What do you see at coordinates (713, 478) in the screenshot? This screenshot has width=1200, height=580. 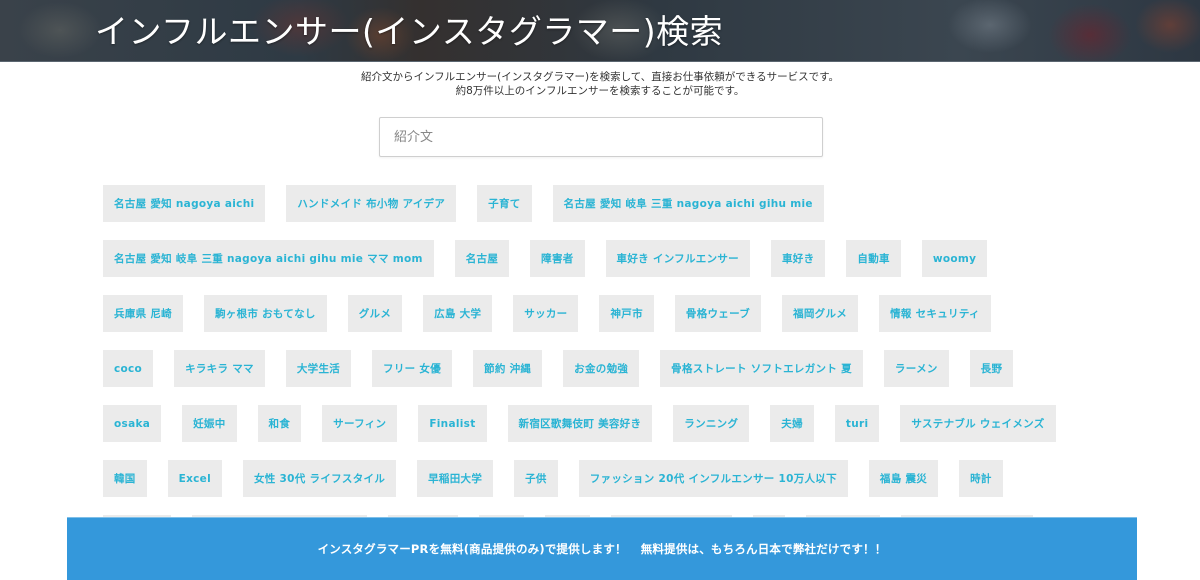 I see `tag-link: ファッション 20代 インフルエンサー 10万人以下` at bounding box center [713, 478].